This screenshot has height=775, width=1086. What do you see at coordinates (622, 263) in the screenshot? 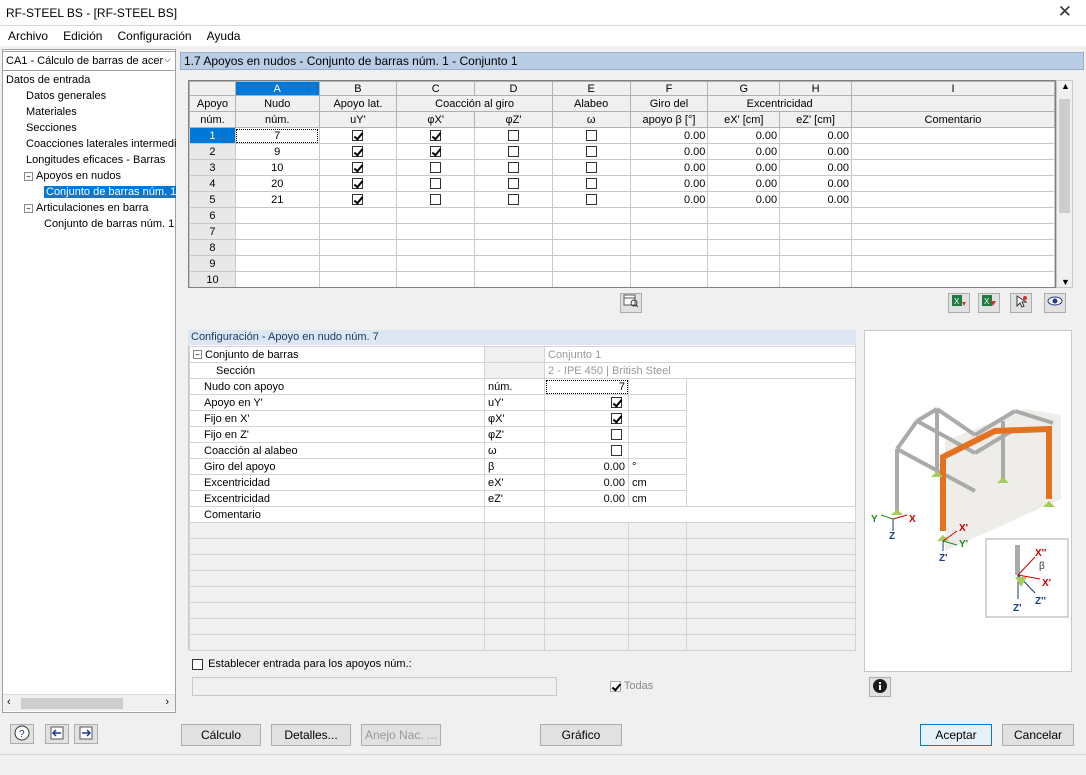
I see `table-row: 9` at bounding box center [622, 263].